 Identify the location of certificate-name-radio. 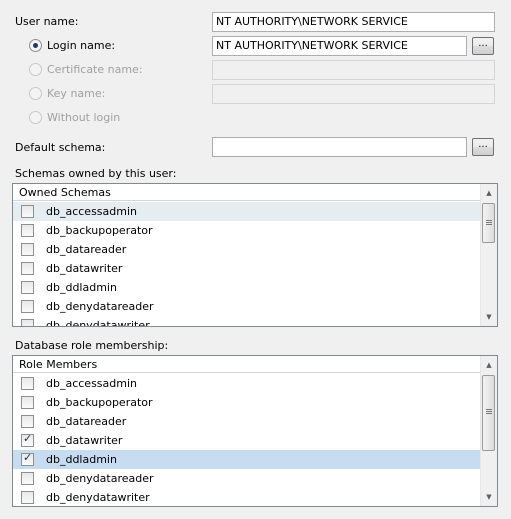
(35, 69).